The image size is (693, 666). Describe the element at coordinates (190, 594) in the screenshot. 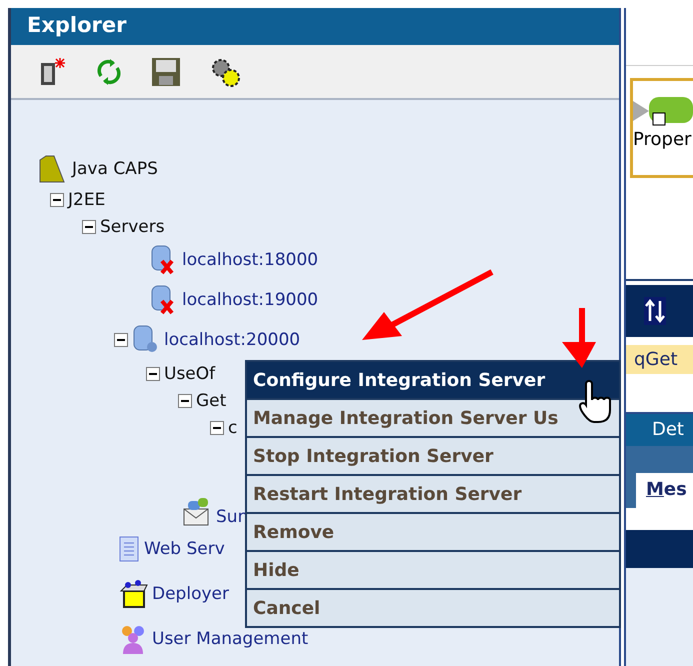

I see `tree-item: Deployer` at that location.